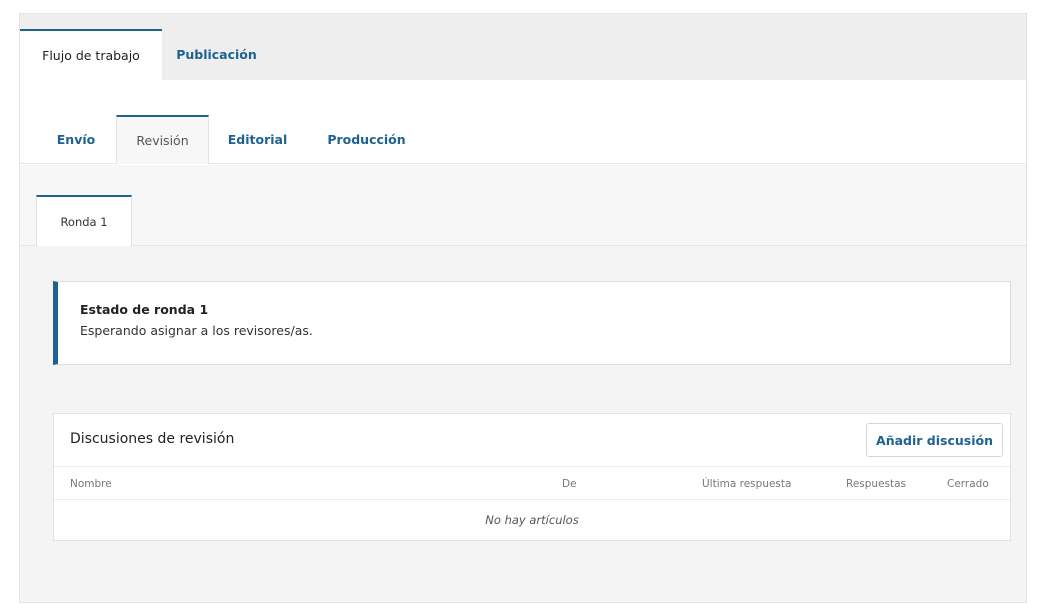  I want to click on tab-submission: Envío, so click(76, 139).